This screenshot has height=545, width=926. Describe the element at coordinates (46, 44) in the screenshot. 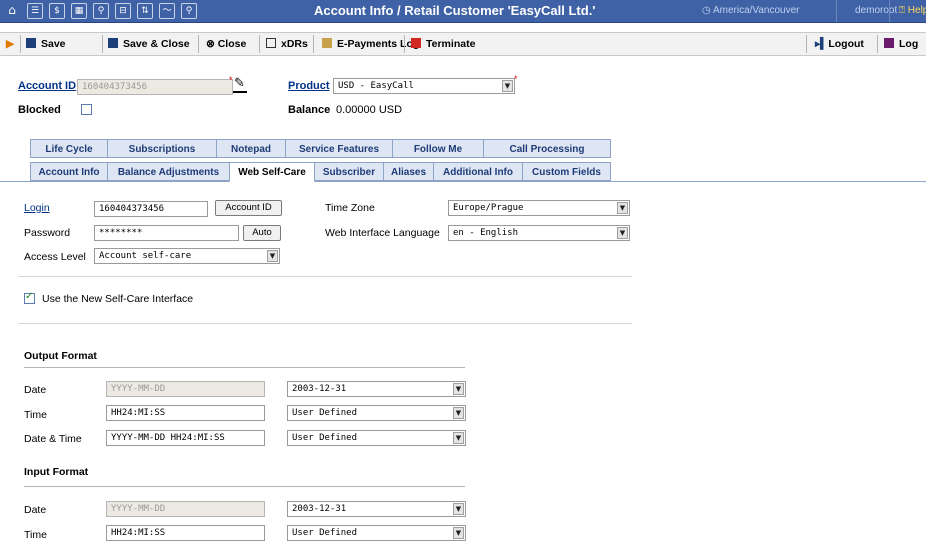

I see `save-button: Save` at that location.